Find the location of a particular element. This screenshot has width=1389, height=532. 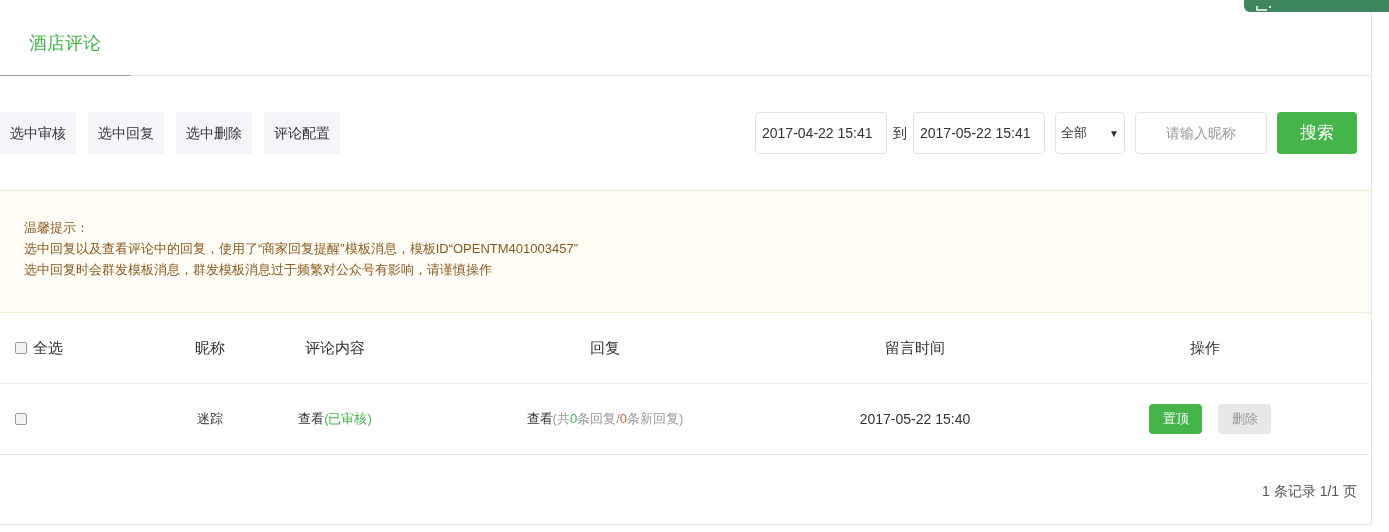

notice-title: 温馨提示： is located at coordinates (57, 228).